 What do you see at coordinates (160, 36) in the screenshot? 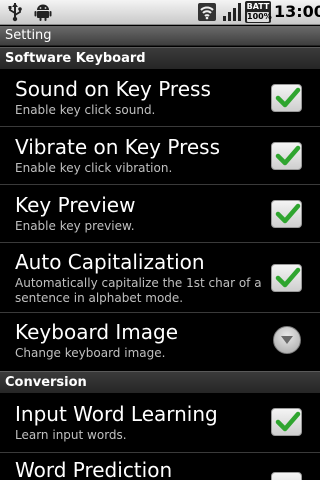
I see `title-bar: Setting` at bounding box center [160, 36].